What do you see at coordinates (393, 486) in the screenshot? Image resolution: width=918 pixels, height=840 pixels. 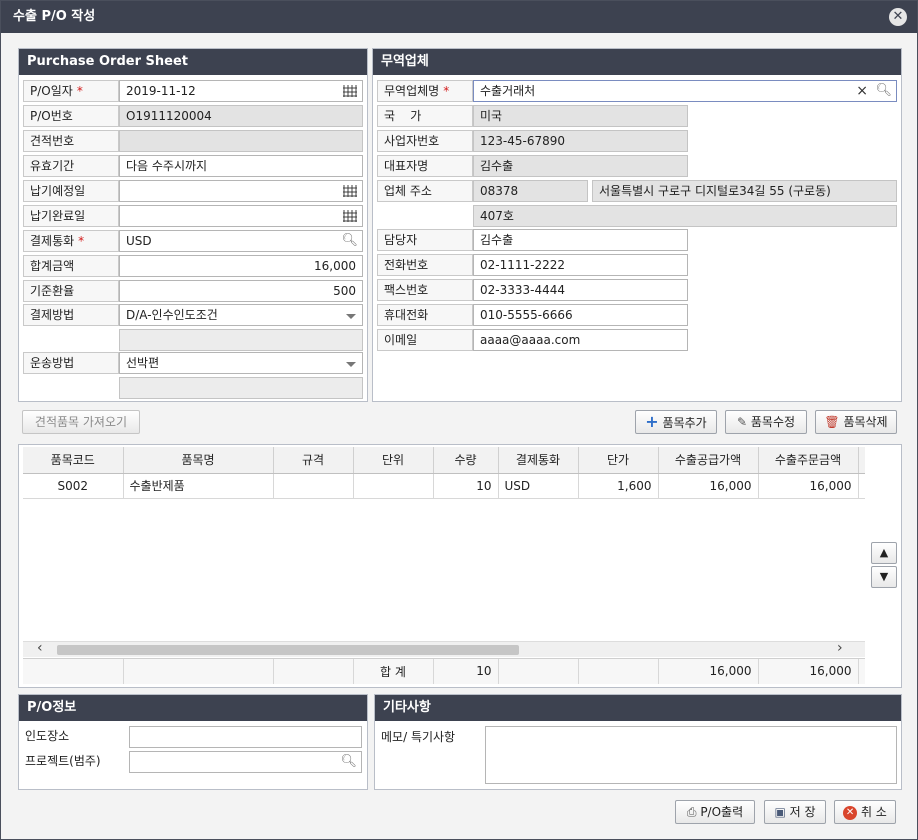 I see `cell-unit` at bounding box center [393, 486].